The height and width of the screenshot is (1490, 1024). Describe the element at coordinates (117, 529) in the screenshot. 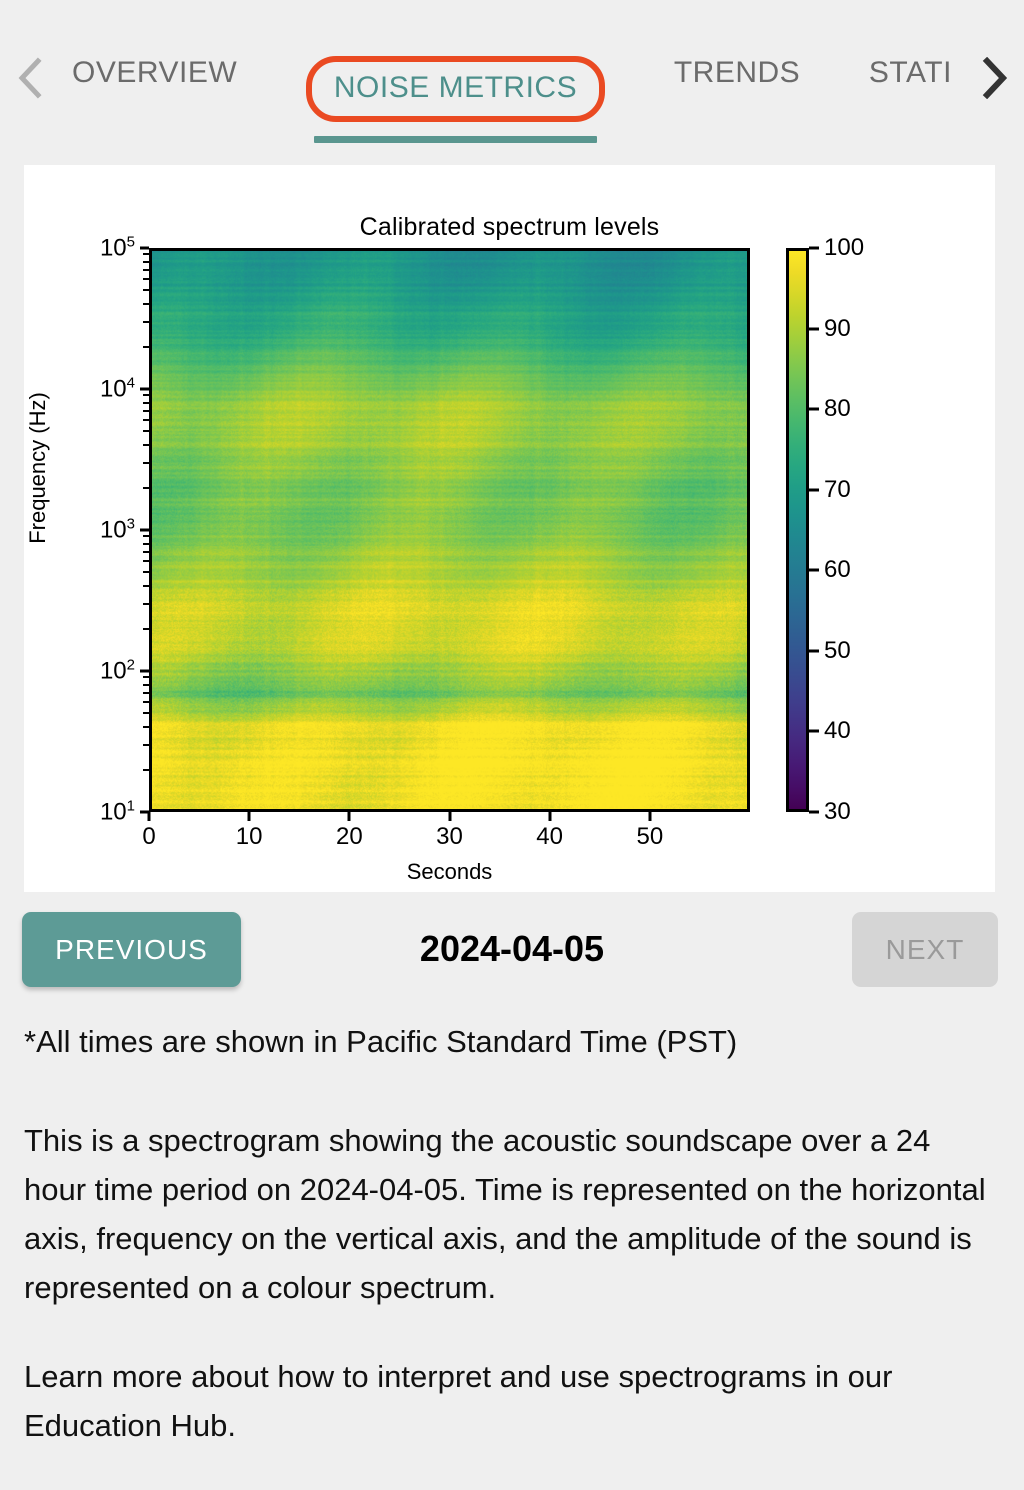

I see `y-axis-tick-label: 103` at that location.